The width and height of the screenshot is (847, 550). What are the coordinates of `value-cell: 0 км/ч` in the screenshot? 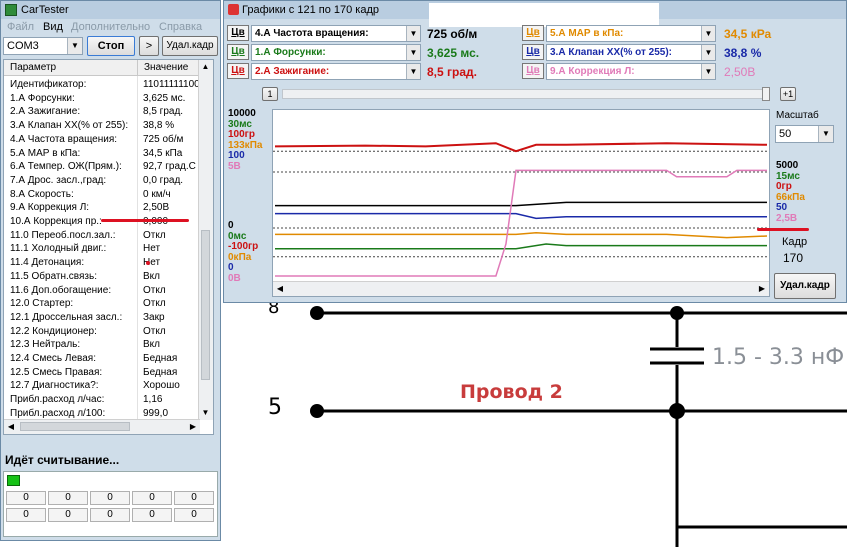 It's located at (157, 194).